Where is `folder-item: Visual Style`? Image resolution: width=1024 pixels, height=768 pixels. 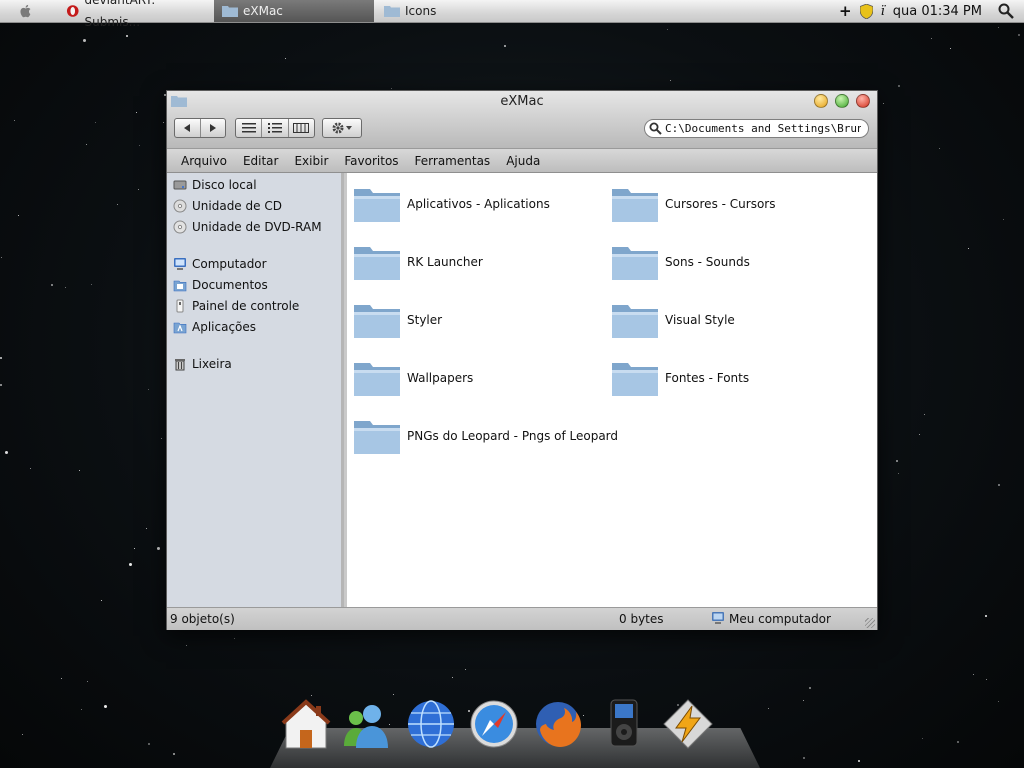
folder-item: Visual Style is located at coordinates (673, 320).